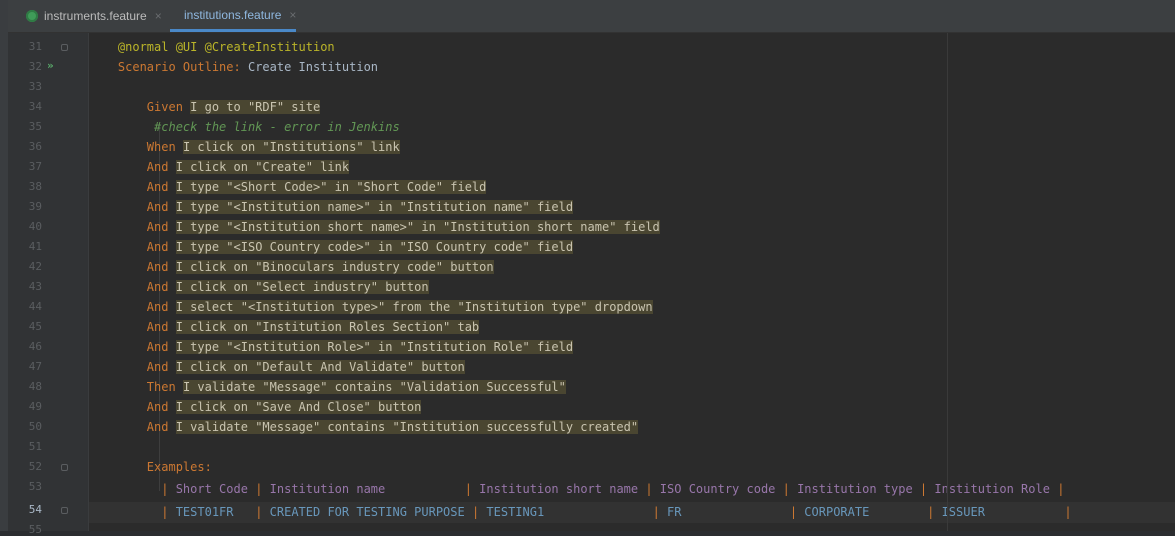 Image resolution: width=1175 pixels, height=536 pixels. Describe the element at coordinates (226, 47) in the screenshot. I see `tag-list: @normal @UI @CreateInstitution` at that location.